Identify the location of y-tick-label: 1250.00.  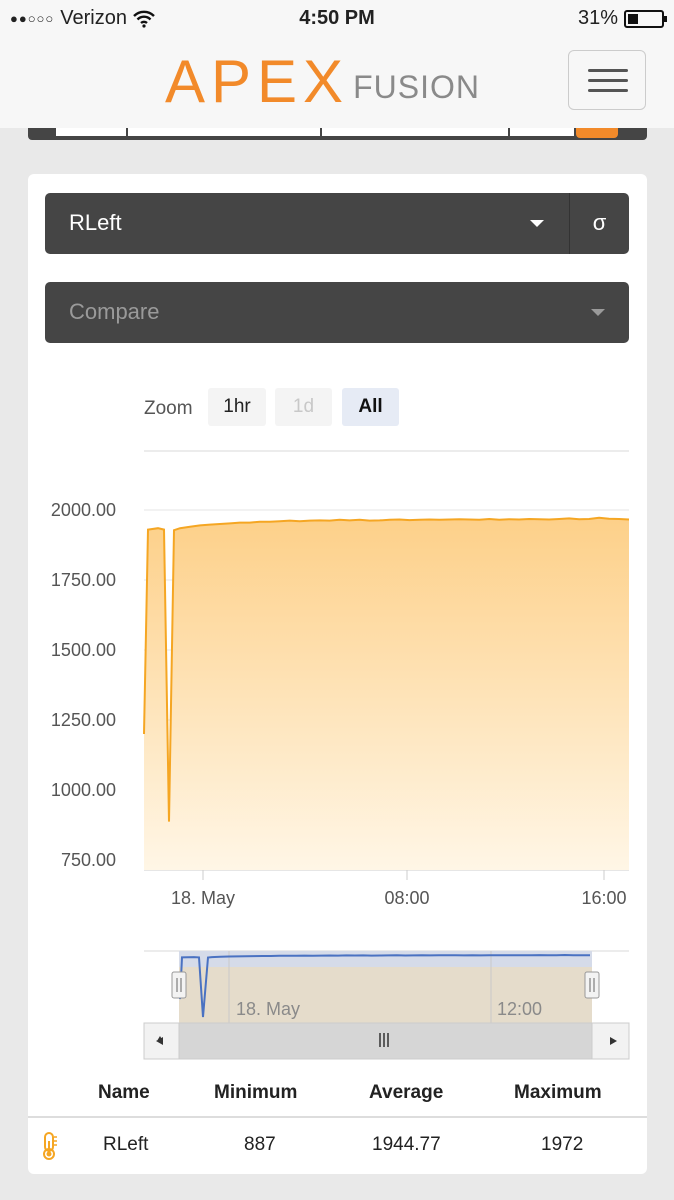
(83, 720).